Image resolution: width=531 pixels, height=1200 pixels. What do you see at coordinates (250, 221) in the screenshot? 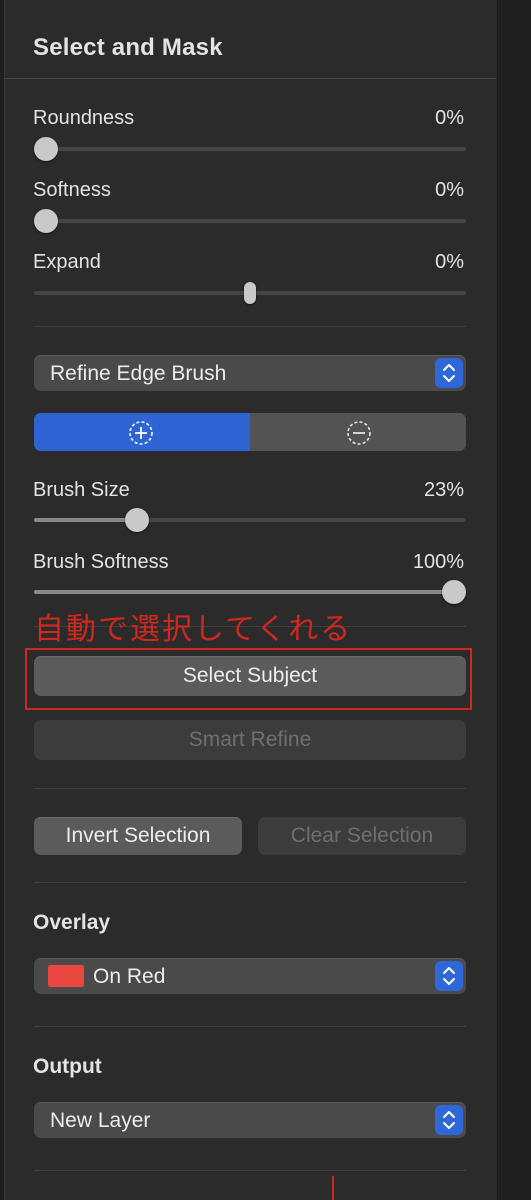
I see `softness-slider` at bounding box center [250, 221].